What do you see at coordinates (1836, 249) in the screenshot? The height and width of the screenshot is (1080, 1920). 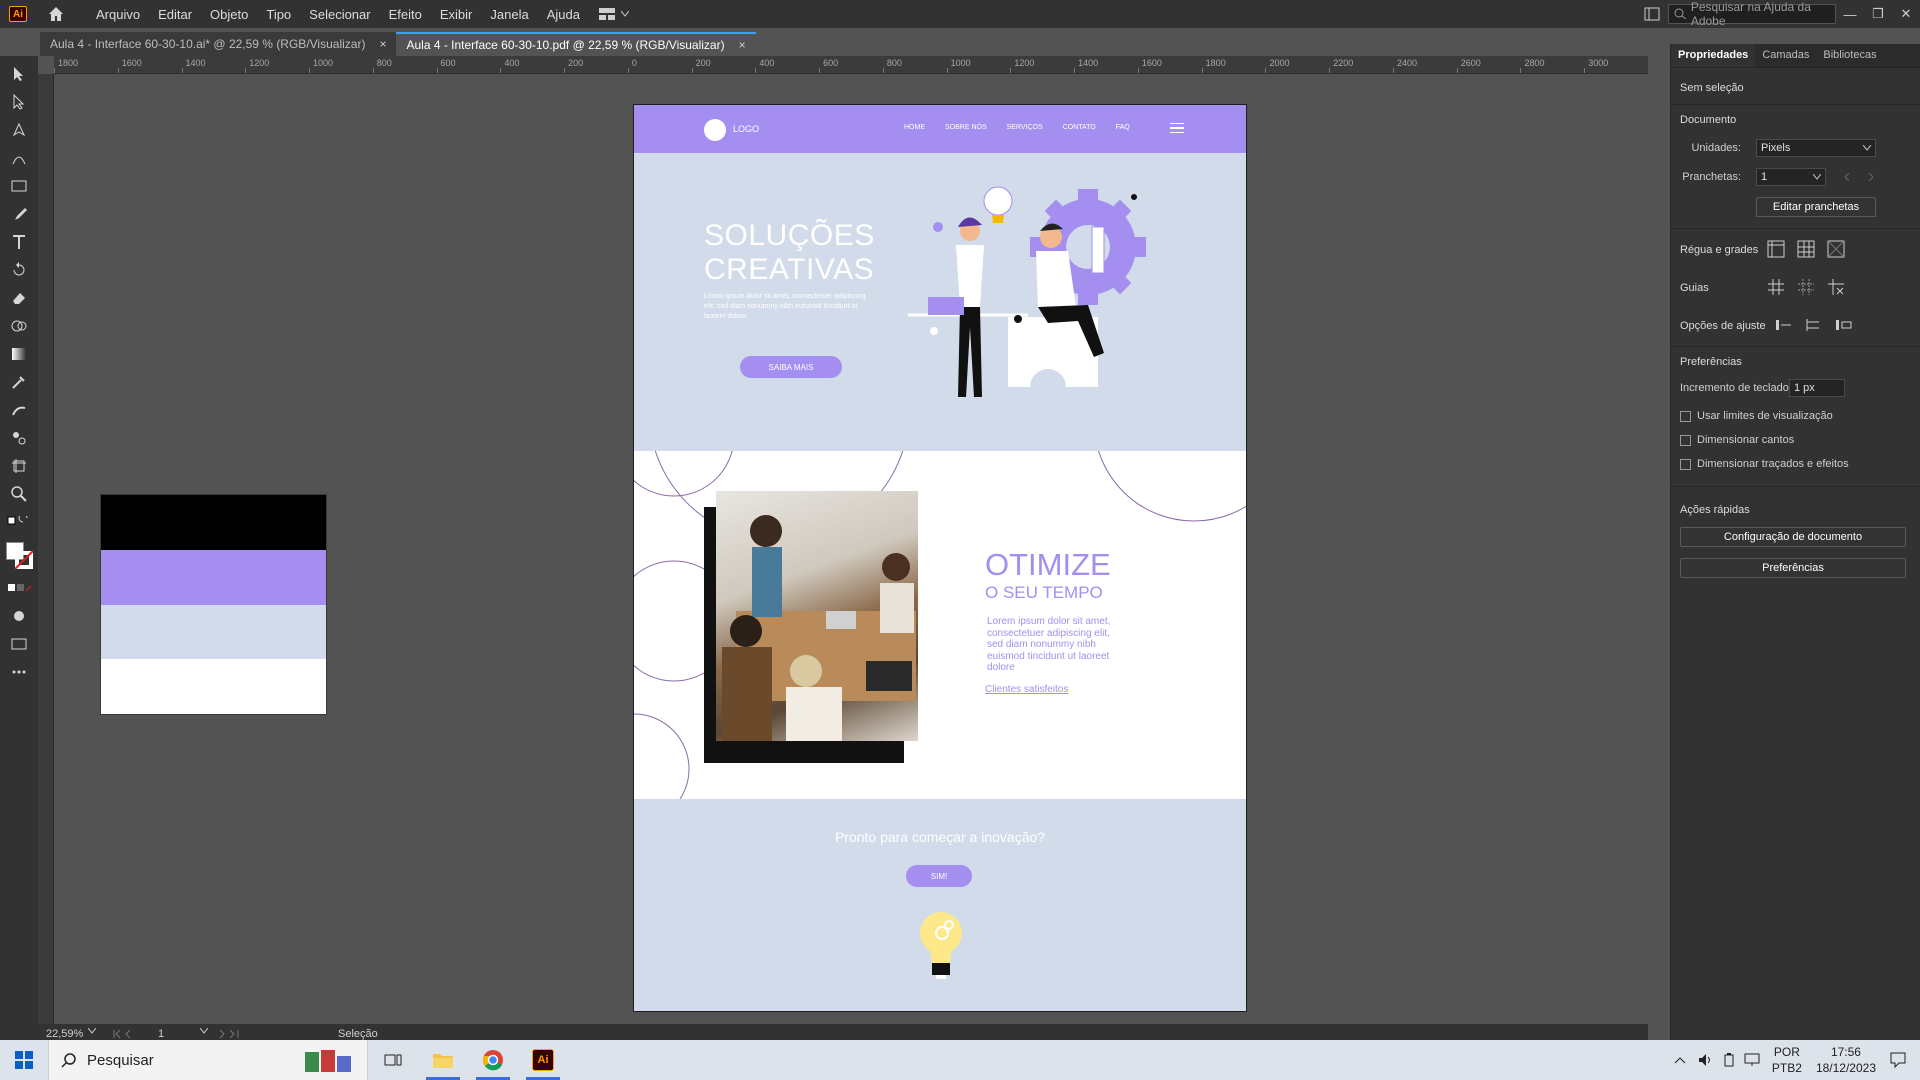 I see `transparency-grid-icon` at bounding box center [1836, 249].